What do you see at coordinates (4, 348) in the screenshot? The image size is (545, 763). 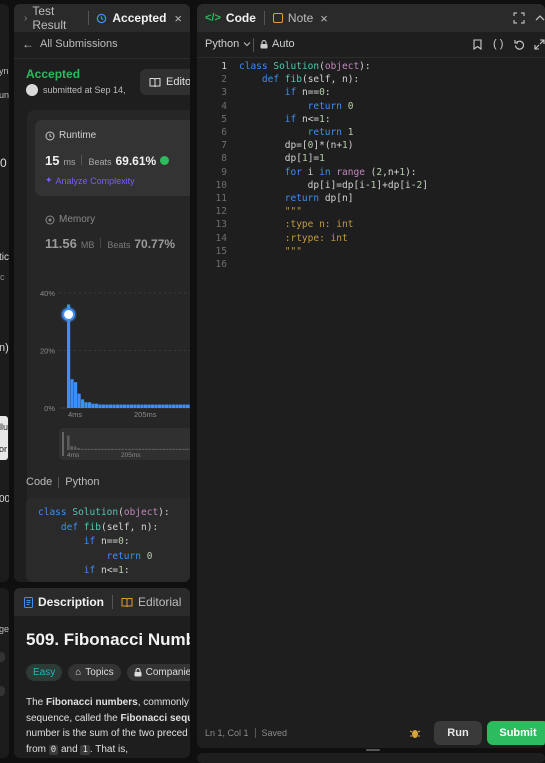 I see `left-edge-text-6: n)` at bounding box center [4, 348].